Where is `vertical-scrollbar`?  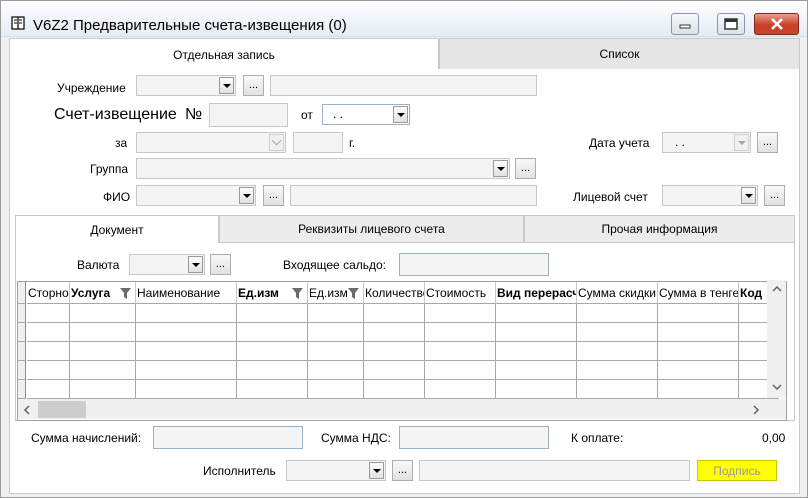
vertical-scrollbar is located at coordinates (776, 339).